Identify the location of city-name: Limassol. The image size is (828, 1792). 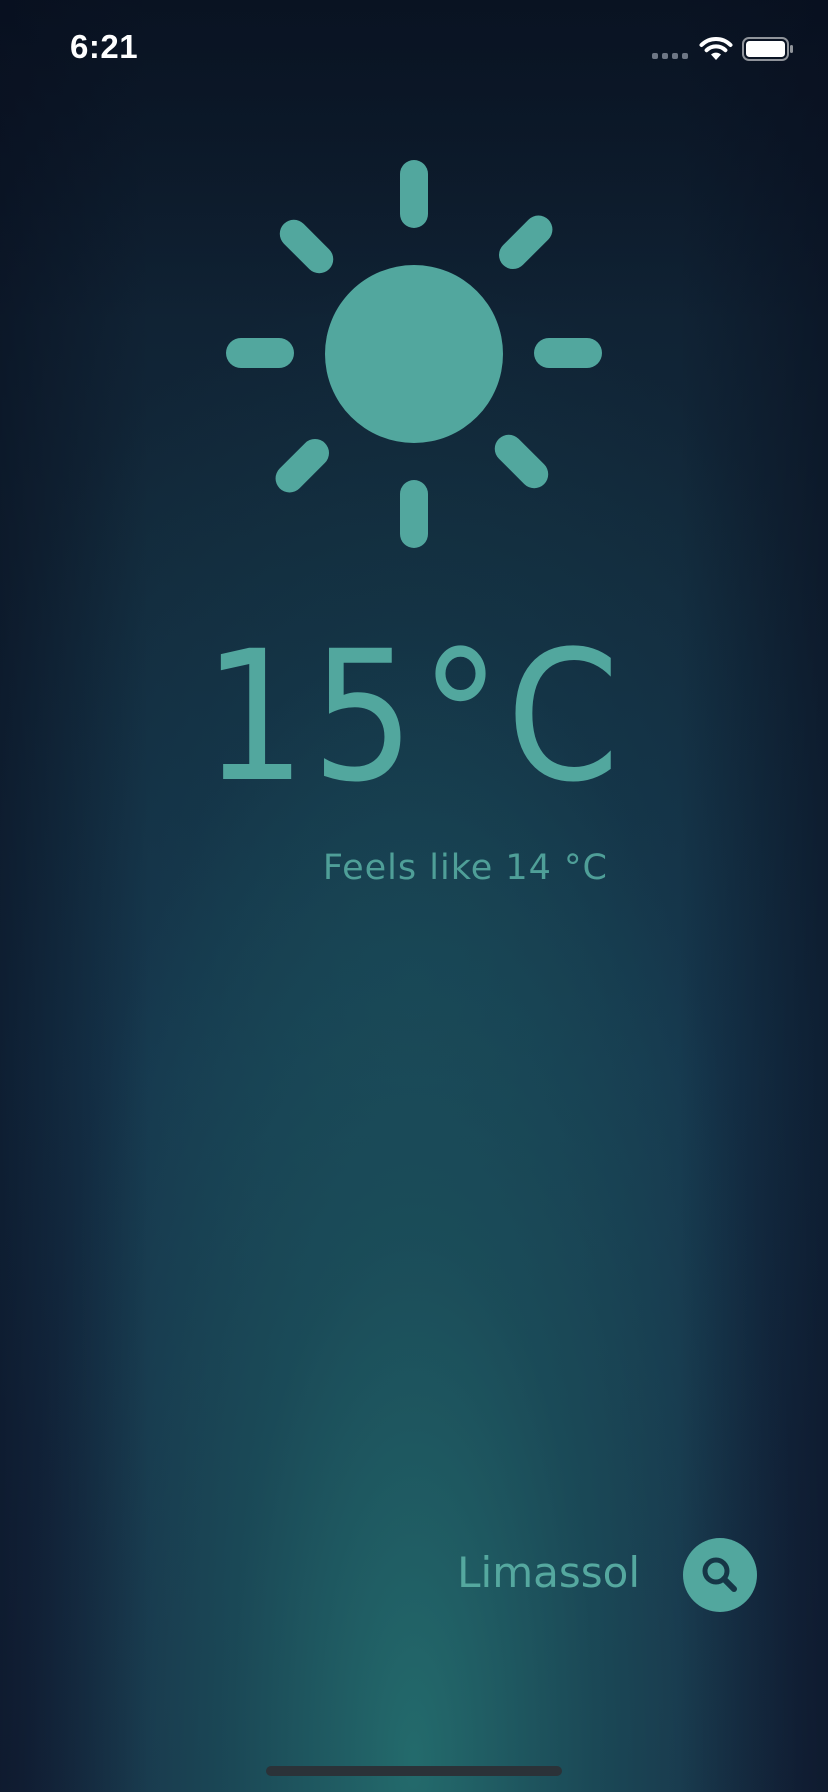
(548, 1572).